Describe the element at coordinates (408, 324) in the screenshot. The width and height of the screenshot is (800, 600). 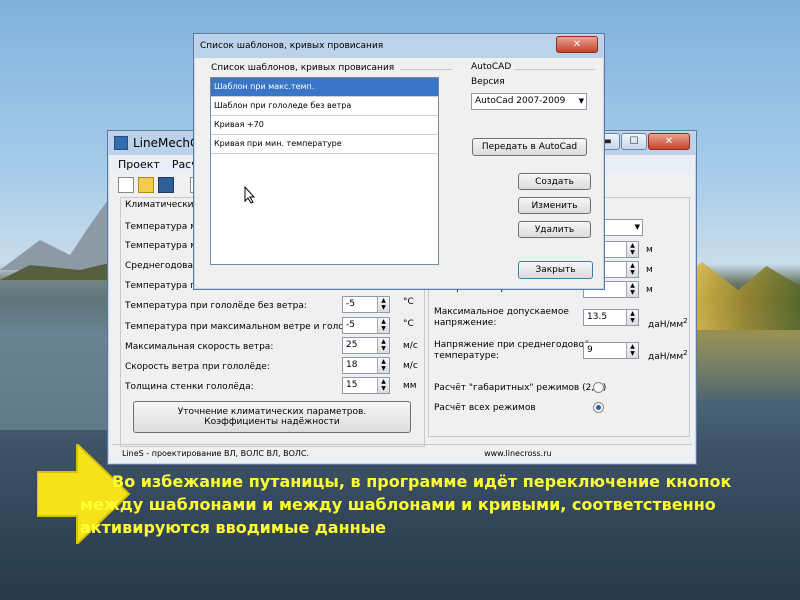
I see `wind-ice-temp-unit: °С` at that location.